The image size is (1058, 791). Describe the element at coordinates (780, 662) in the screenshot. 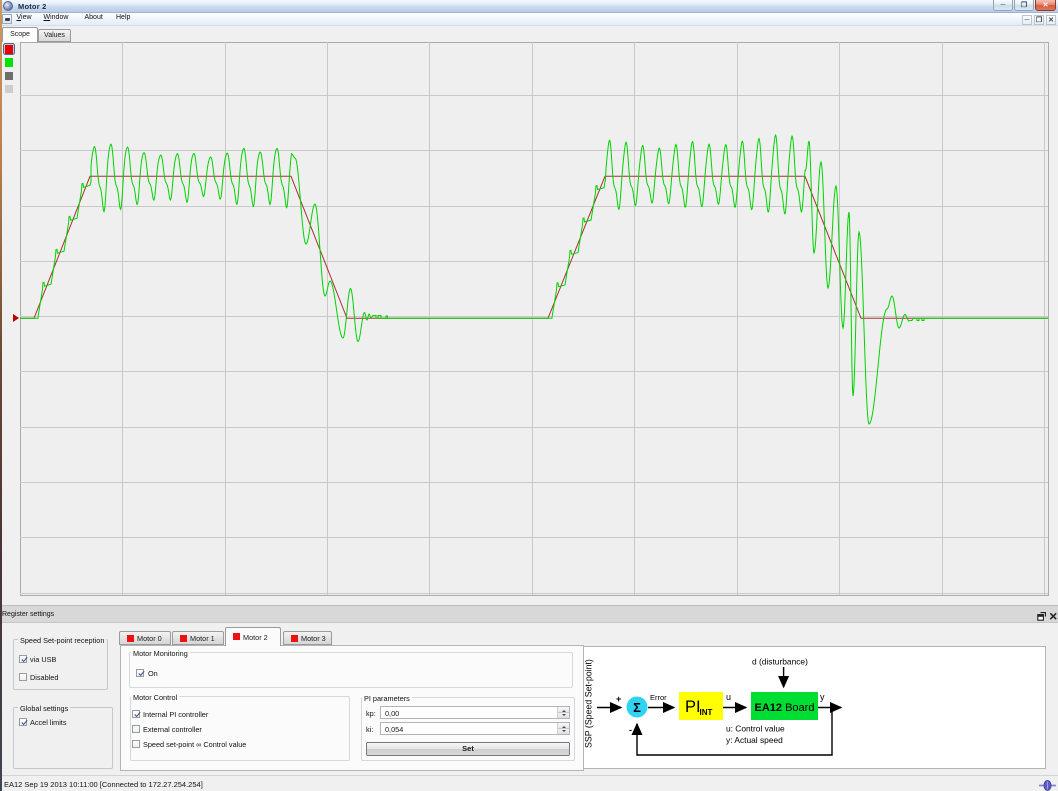

I see `svg-text: d (disturbance)` at that location.